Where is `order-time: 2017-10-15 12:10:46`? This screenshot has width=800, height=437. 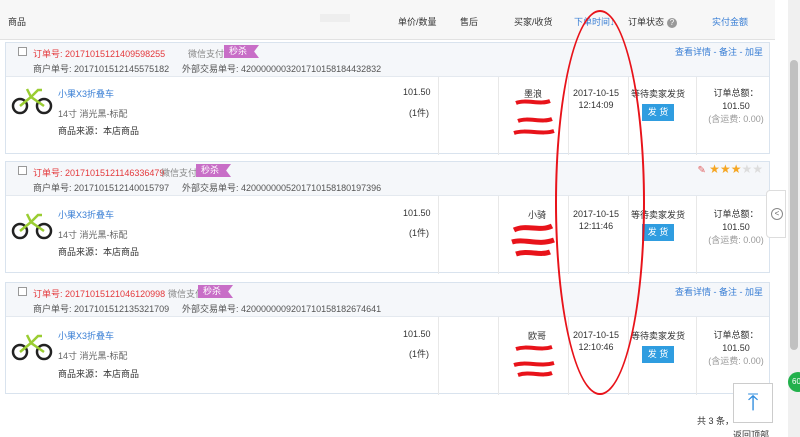 order-time: 2017-10-15 12:10:46 is located at coordinates (596, 341).